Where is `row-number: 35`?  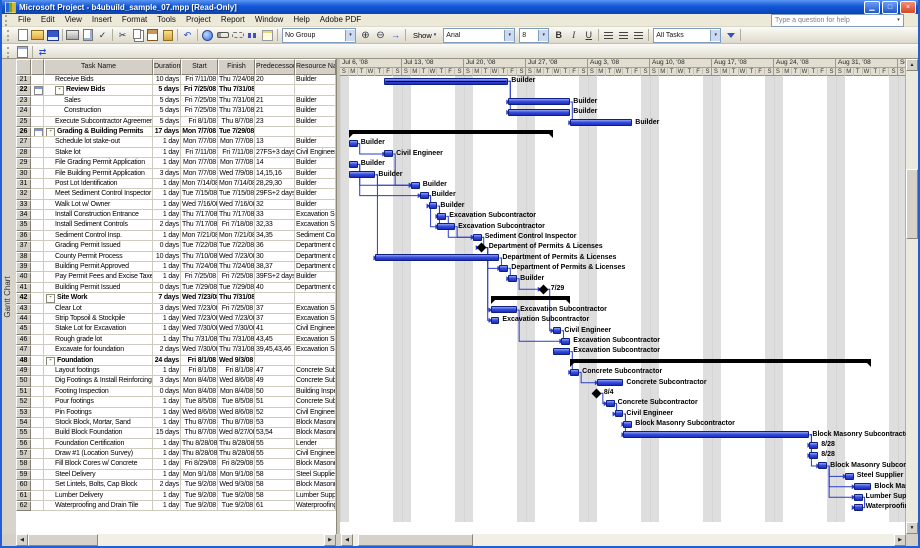
row-number: 35 is located at coordinates (23, 225).